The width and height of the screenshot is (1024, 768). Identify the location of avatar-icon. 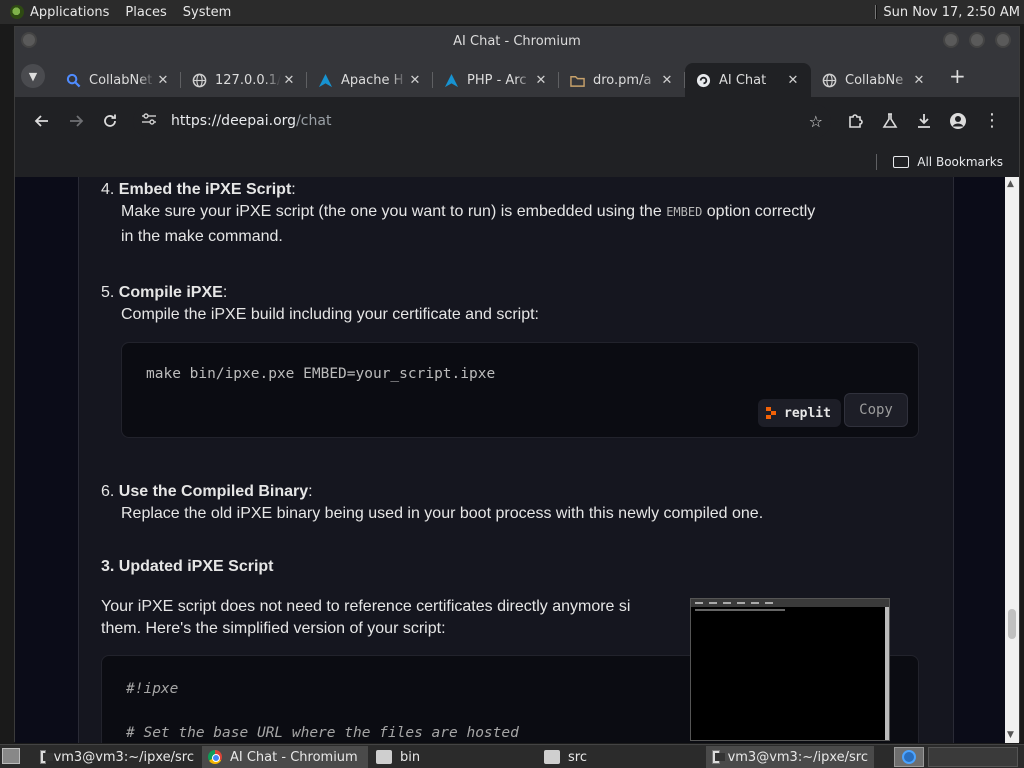
(958, 121).